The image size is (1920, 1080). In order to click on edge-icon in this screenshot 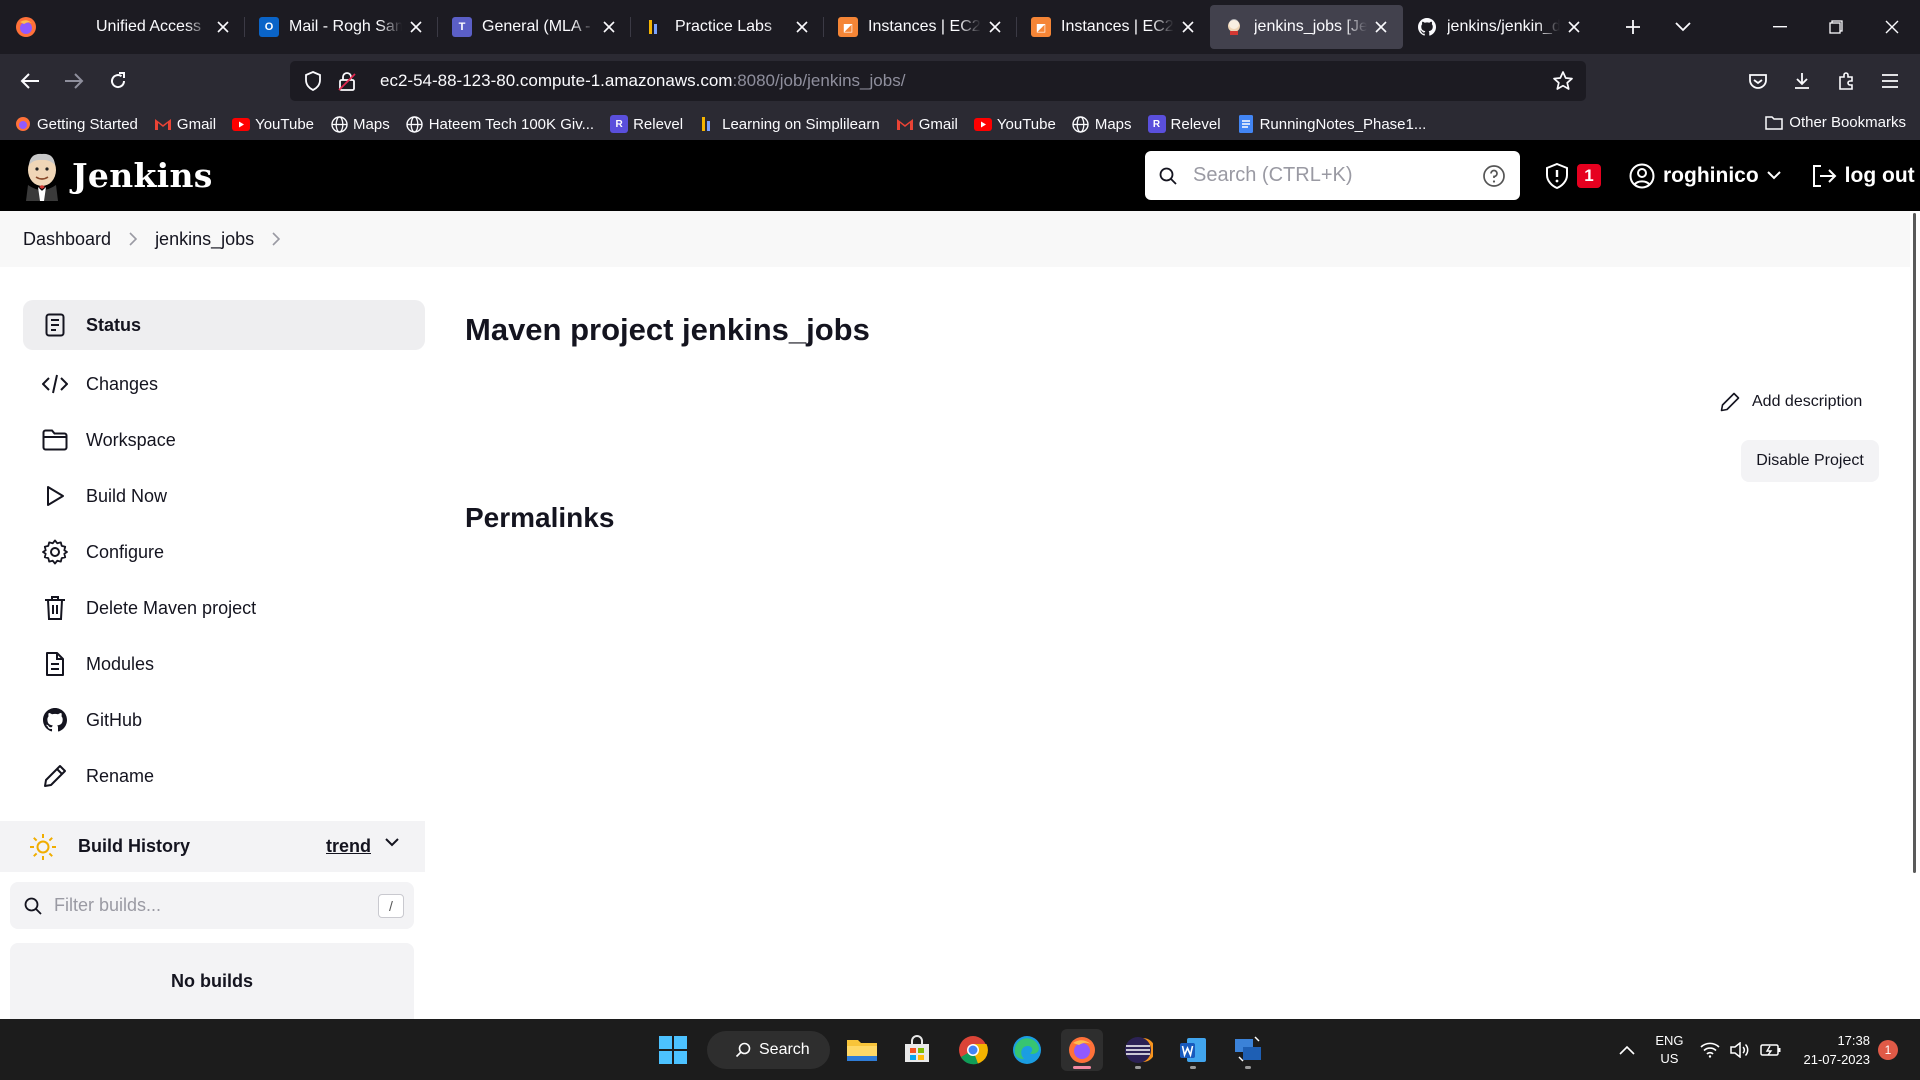, I will do `click(1027, 1050)`.